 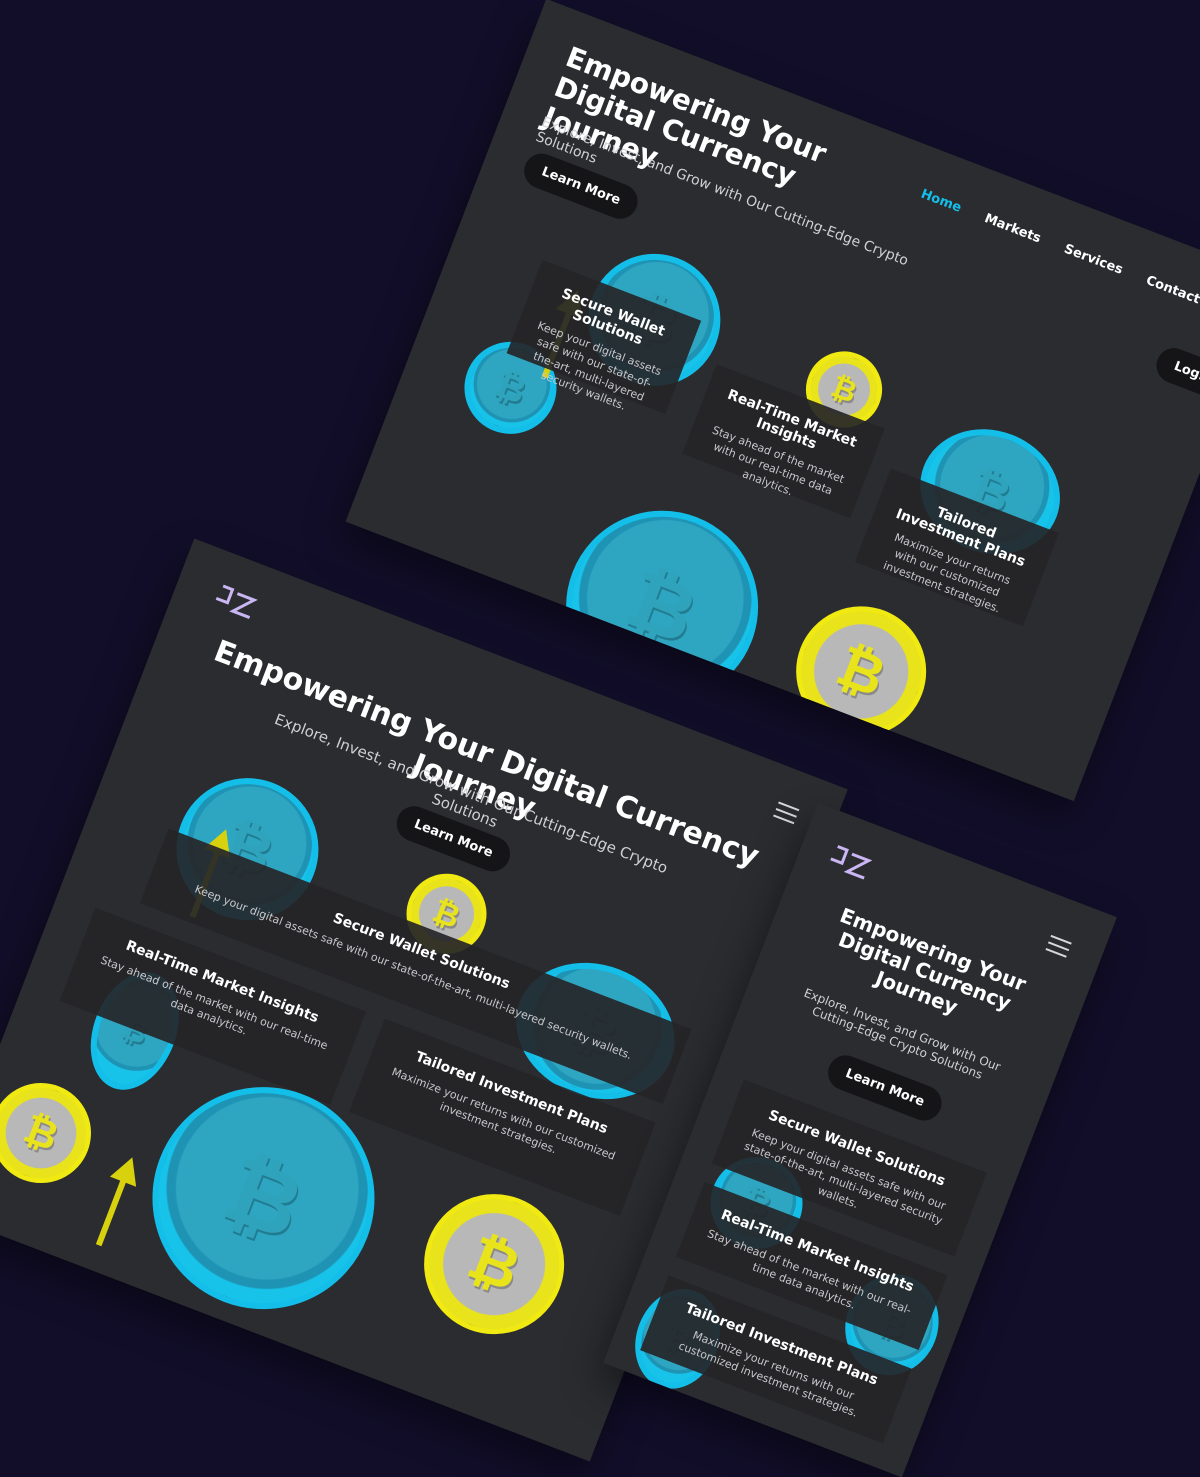 What do you see at coordinates (1175, 373) in the screenshot?
I see `login-button: Login` at bounding box center [1175, 373].